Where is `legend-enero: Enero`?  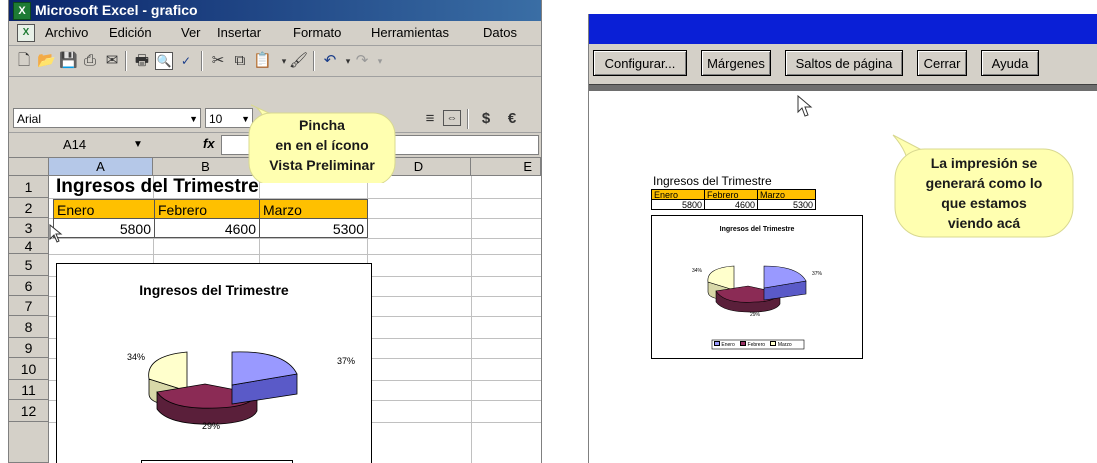 legend-enero: Enero is located at coordinates (728, 345).